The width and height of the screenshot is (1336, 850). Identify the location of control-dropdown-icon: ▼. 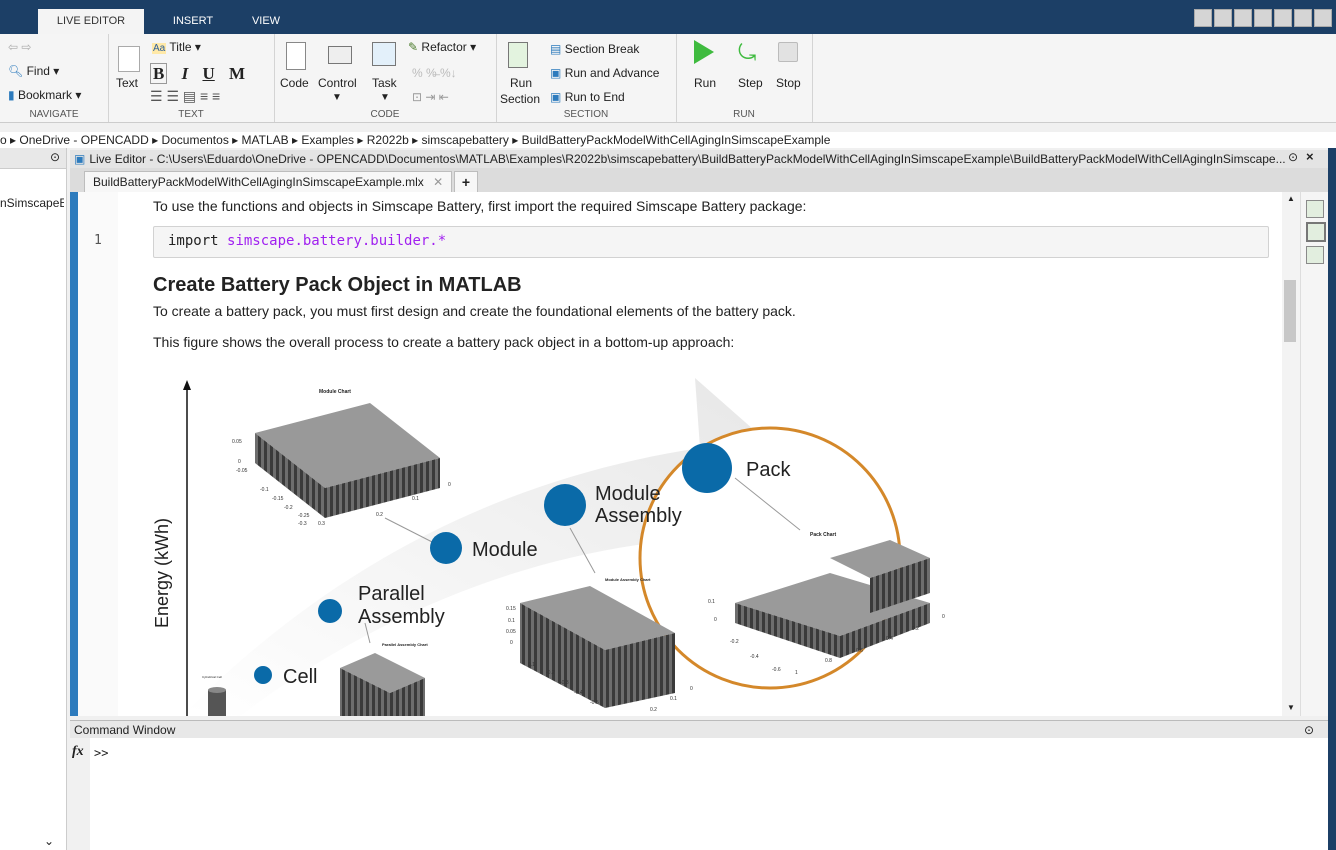
(337, 97).